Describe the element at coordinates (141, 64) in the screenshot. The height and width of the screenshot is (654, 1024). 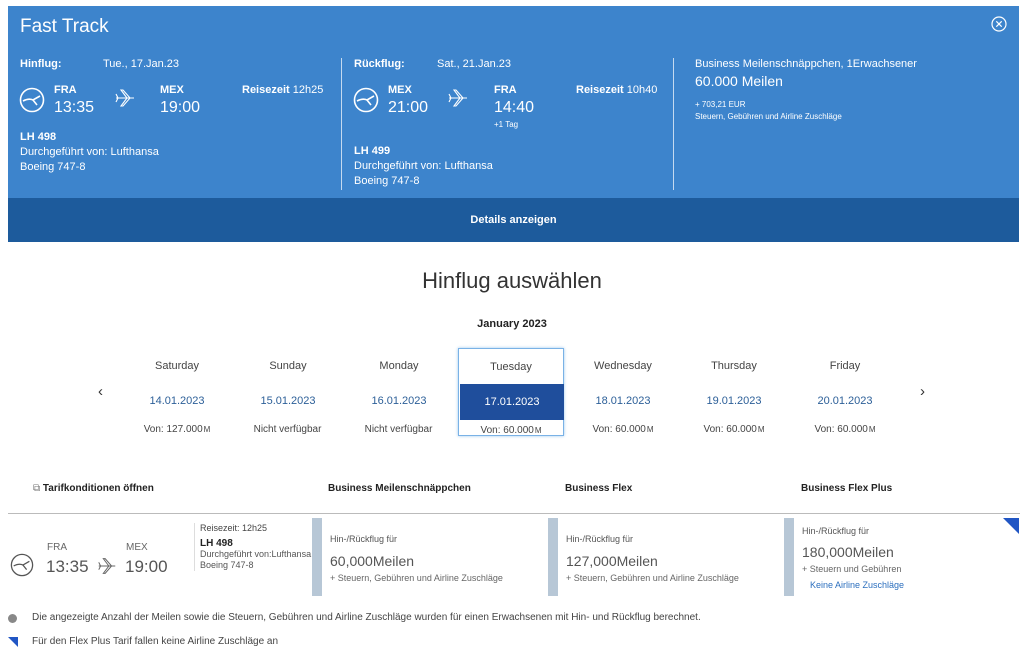
I see `outbound-date: Tue., 17.Jan.23` at that location.